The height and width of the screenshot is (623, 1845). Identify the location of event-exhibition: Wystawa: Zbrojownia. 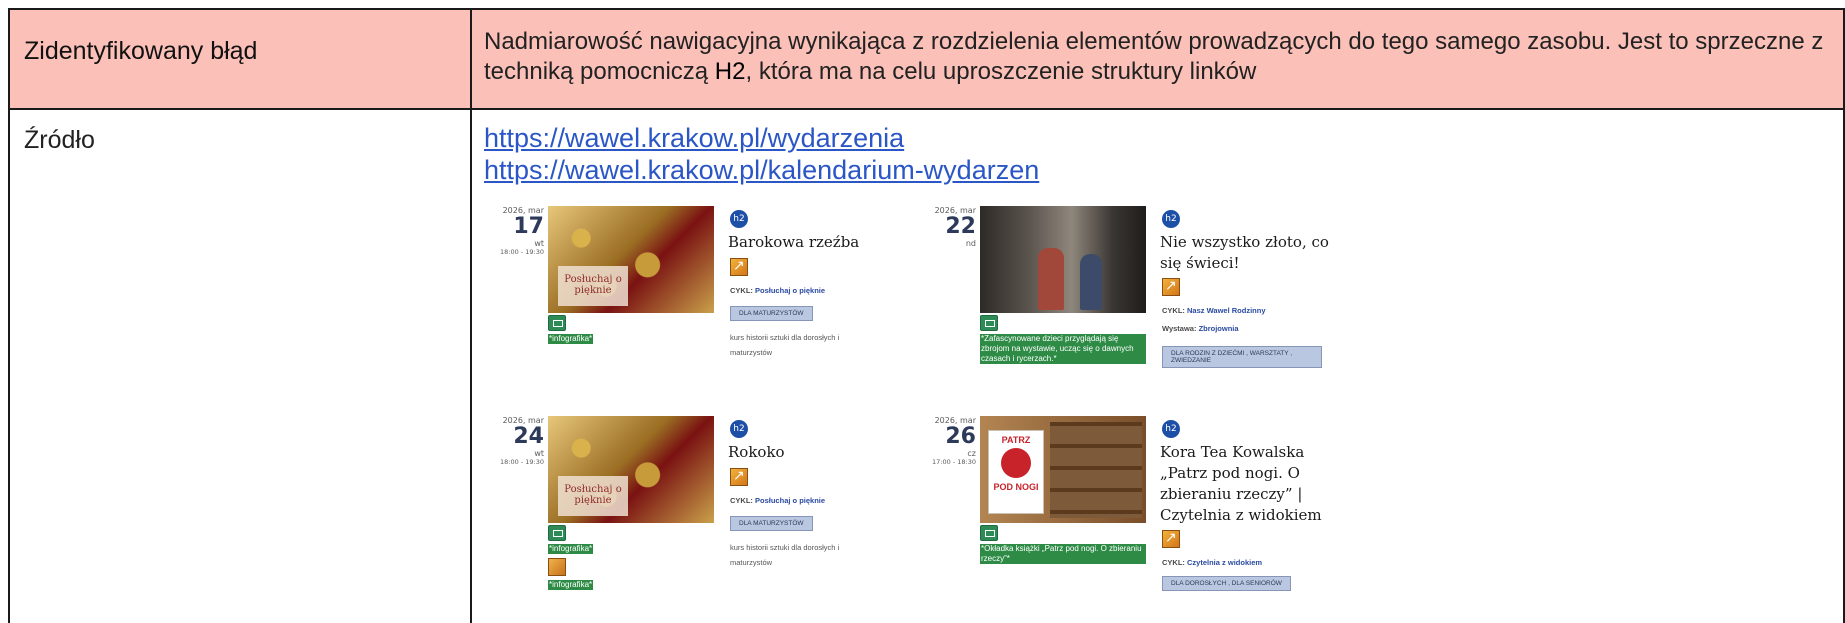
(1200, 328).